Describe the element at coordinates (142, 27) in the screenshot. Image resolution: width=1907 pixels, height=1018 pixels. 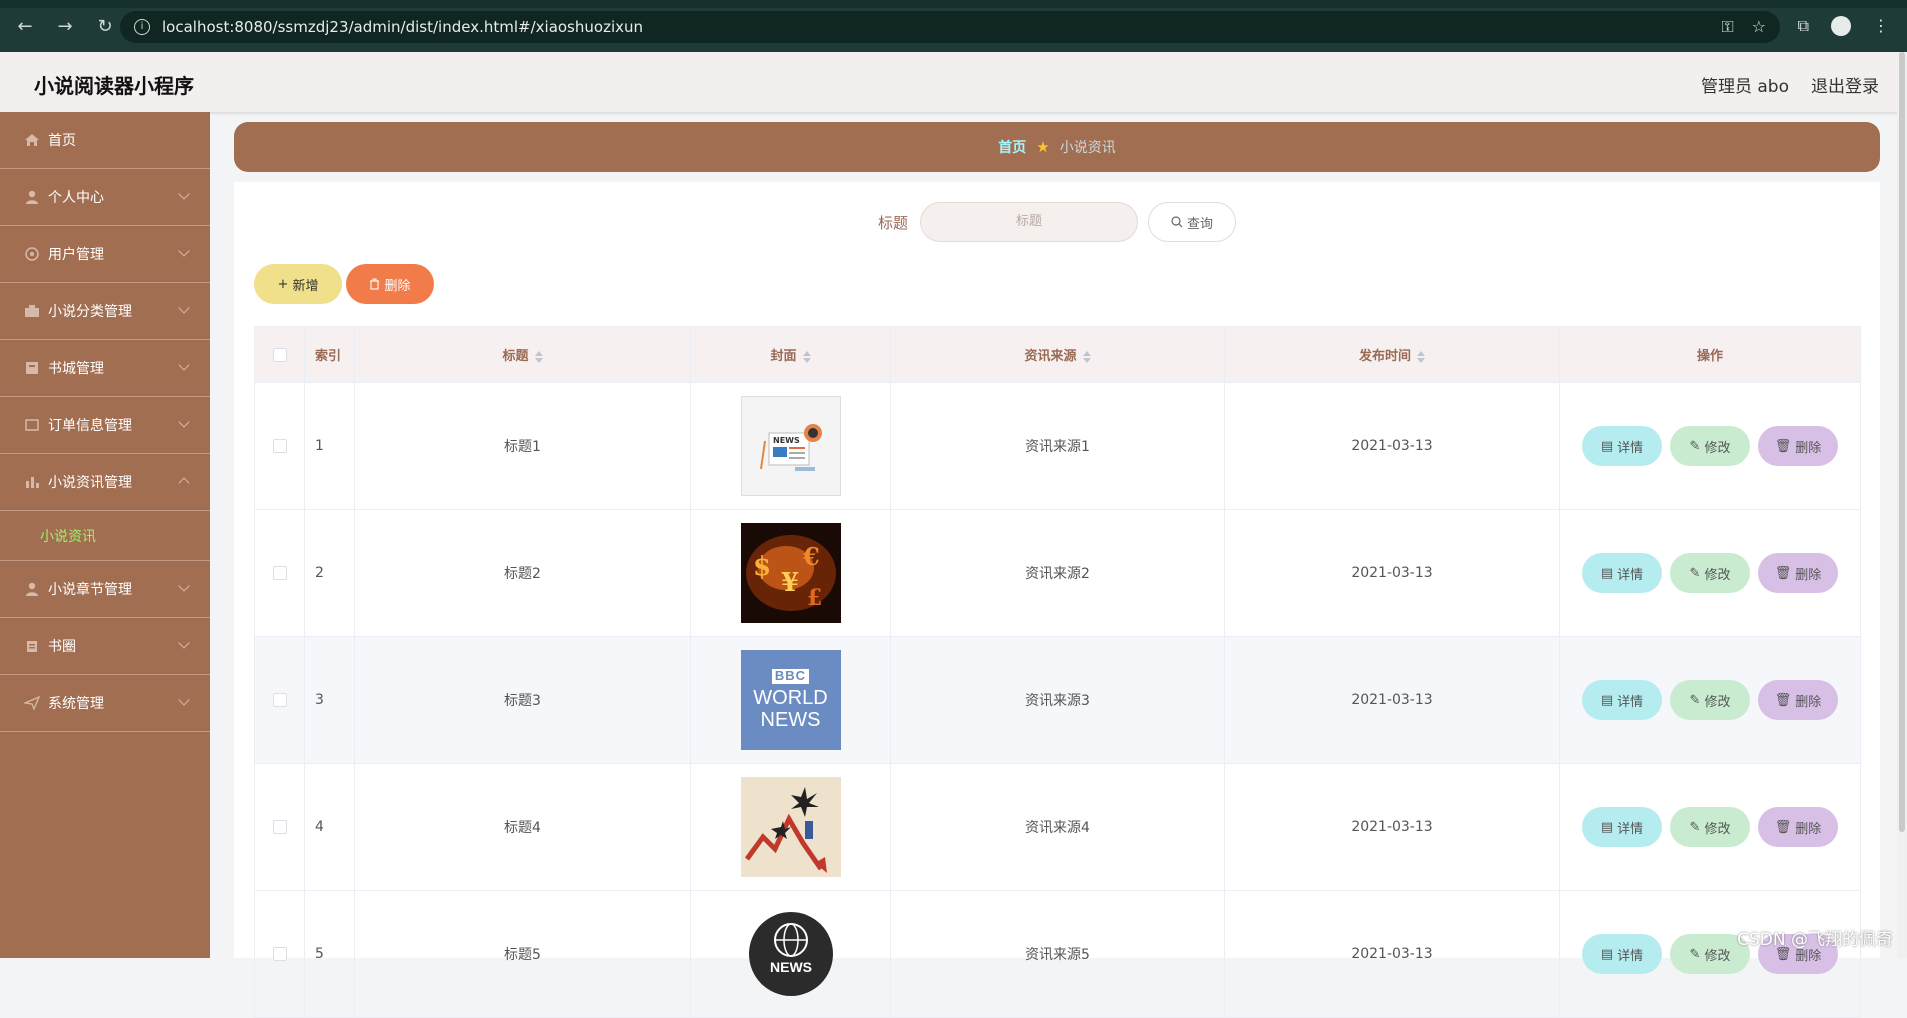
I see `site-info-icon: i` at that location.